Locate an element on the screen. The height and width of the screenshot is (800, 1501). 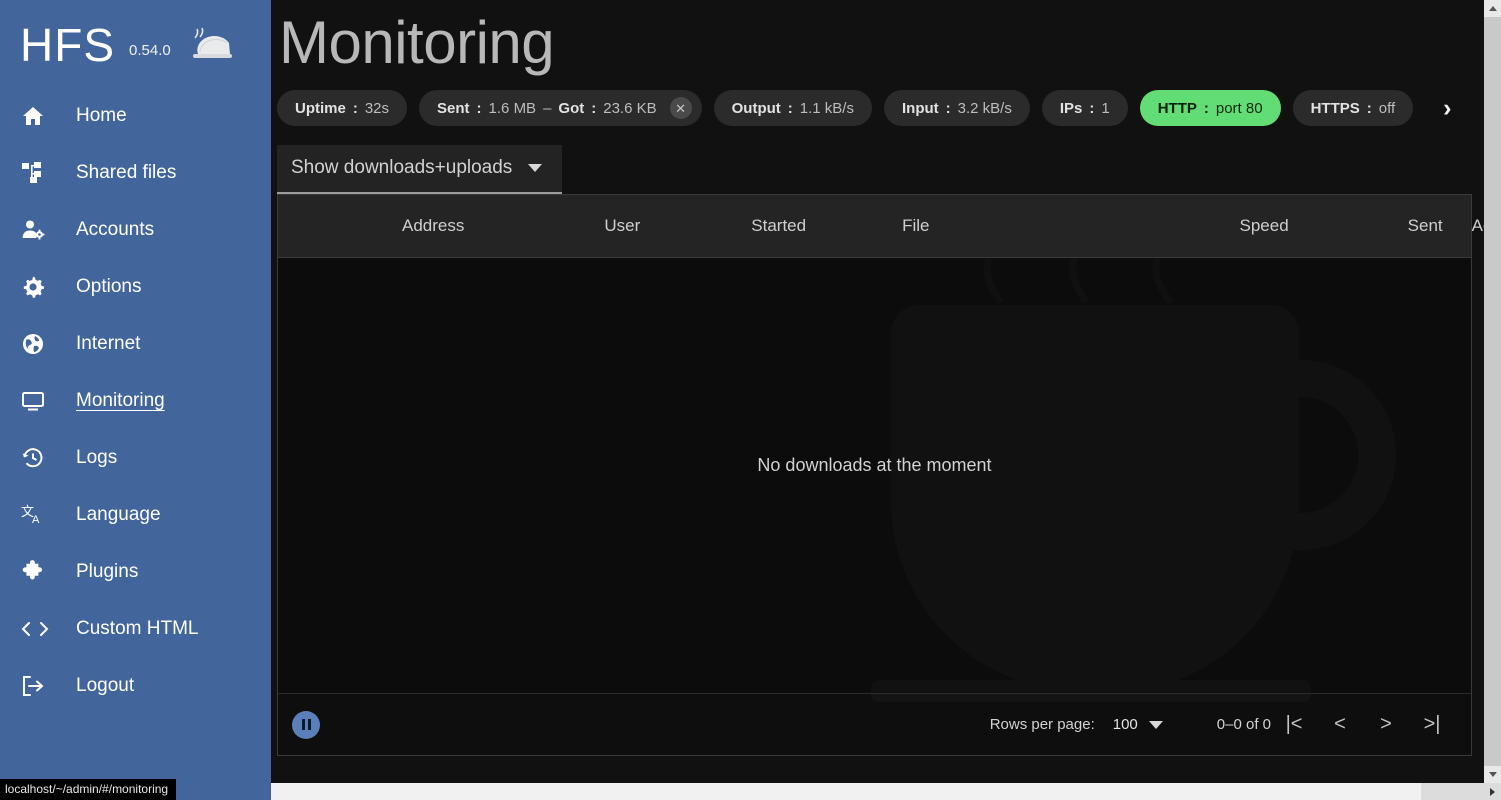
user-gear-icon is located at coordinates (37, 230).